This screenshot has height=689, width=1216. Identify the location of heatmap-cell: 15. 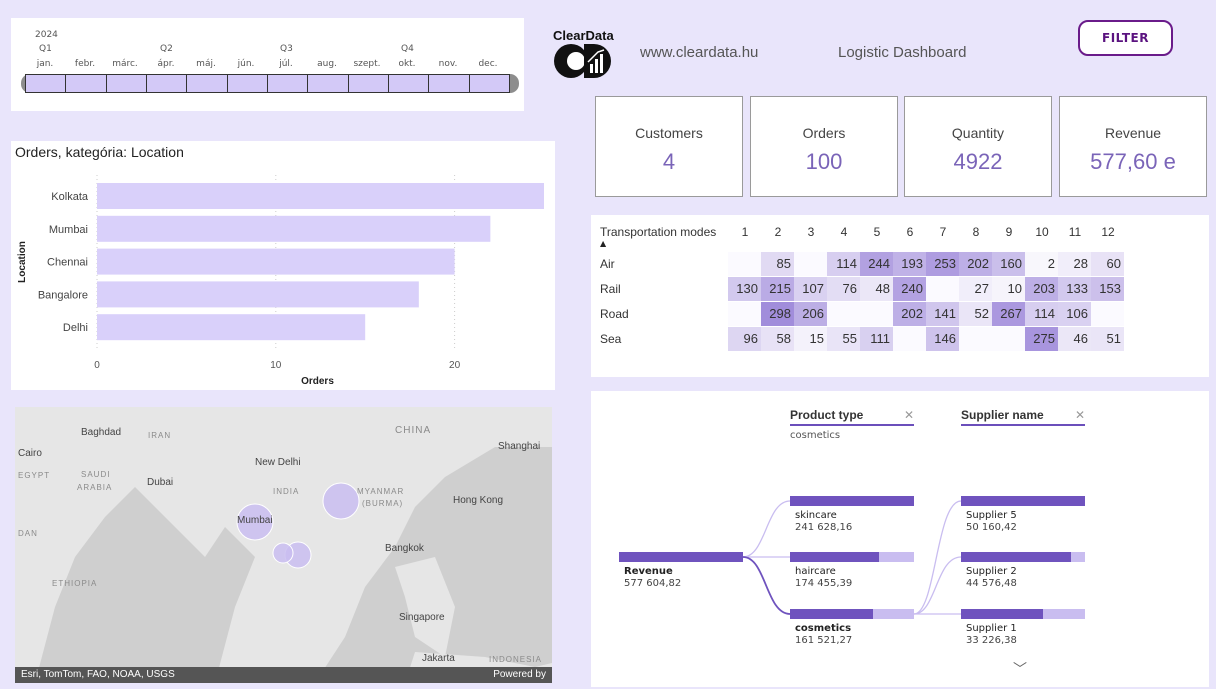
(810, 339).